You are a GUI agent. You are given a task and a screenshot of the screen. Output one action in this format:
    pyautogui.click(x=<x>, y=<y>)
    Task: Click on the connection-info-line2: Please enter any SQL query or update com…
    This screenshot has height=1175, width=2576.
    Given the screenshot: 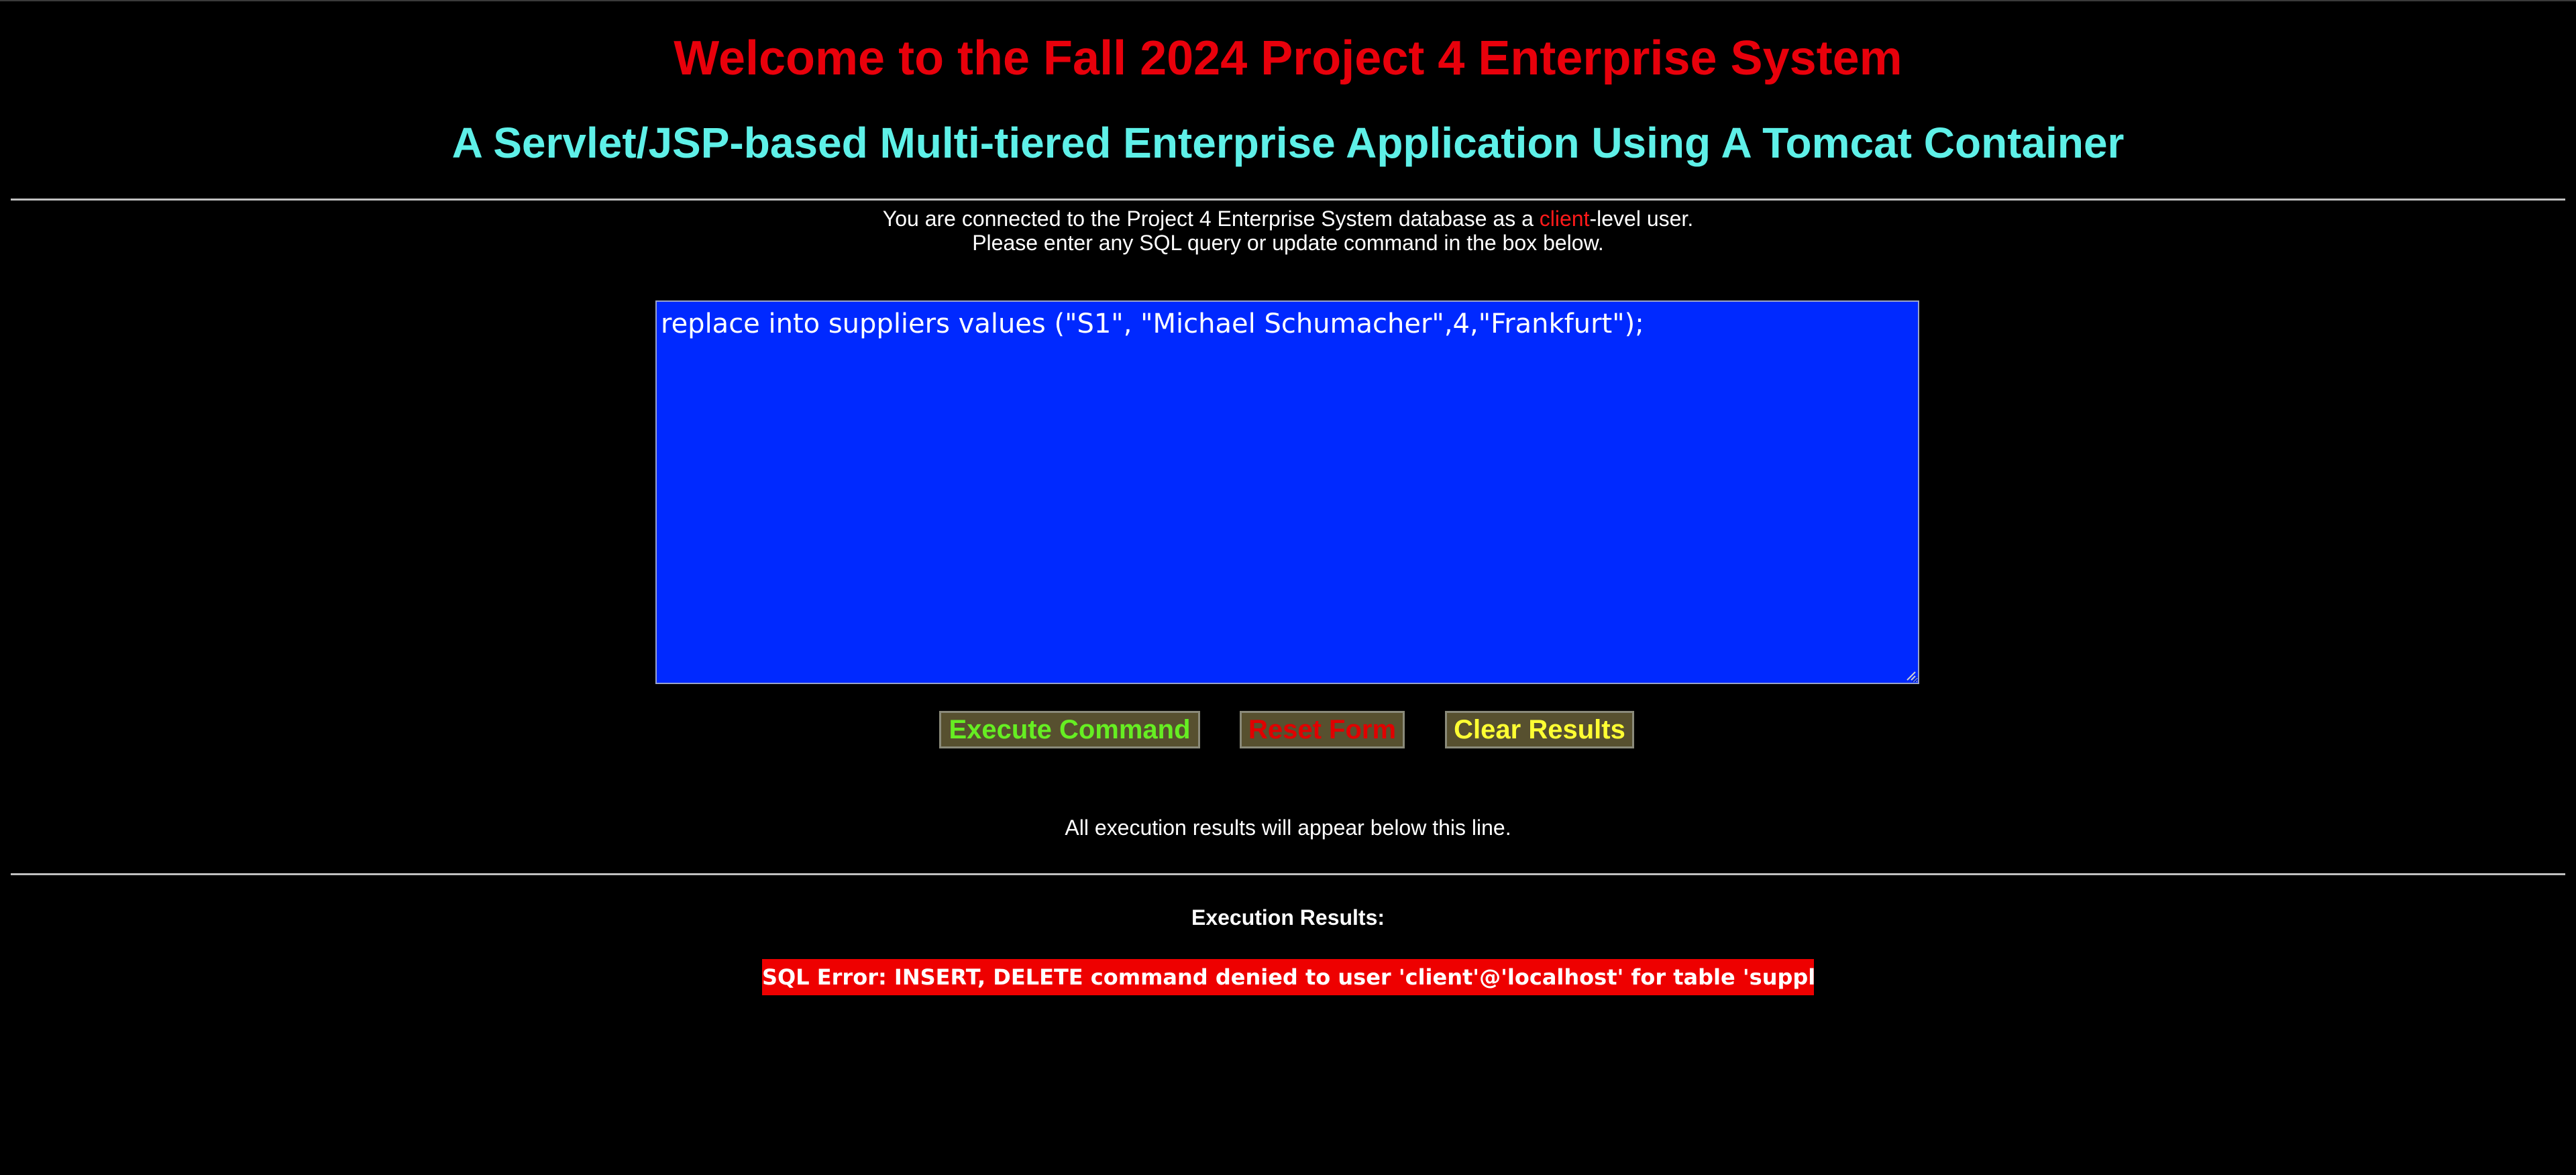 What is the action you would take?
    pyautogui.click(x=1288, y=243)
    